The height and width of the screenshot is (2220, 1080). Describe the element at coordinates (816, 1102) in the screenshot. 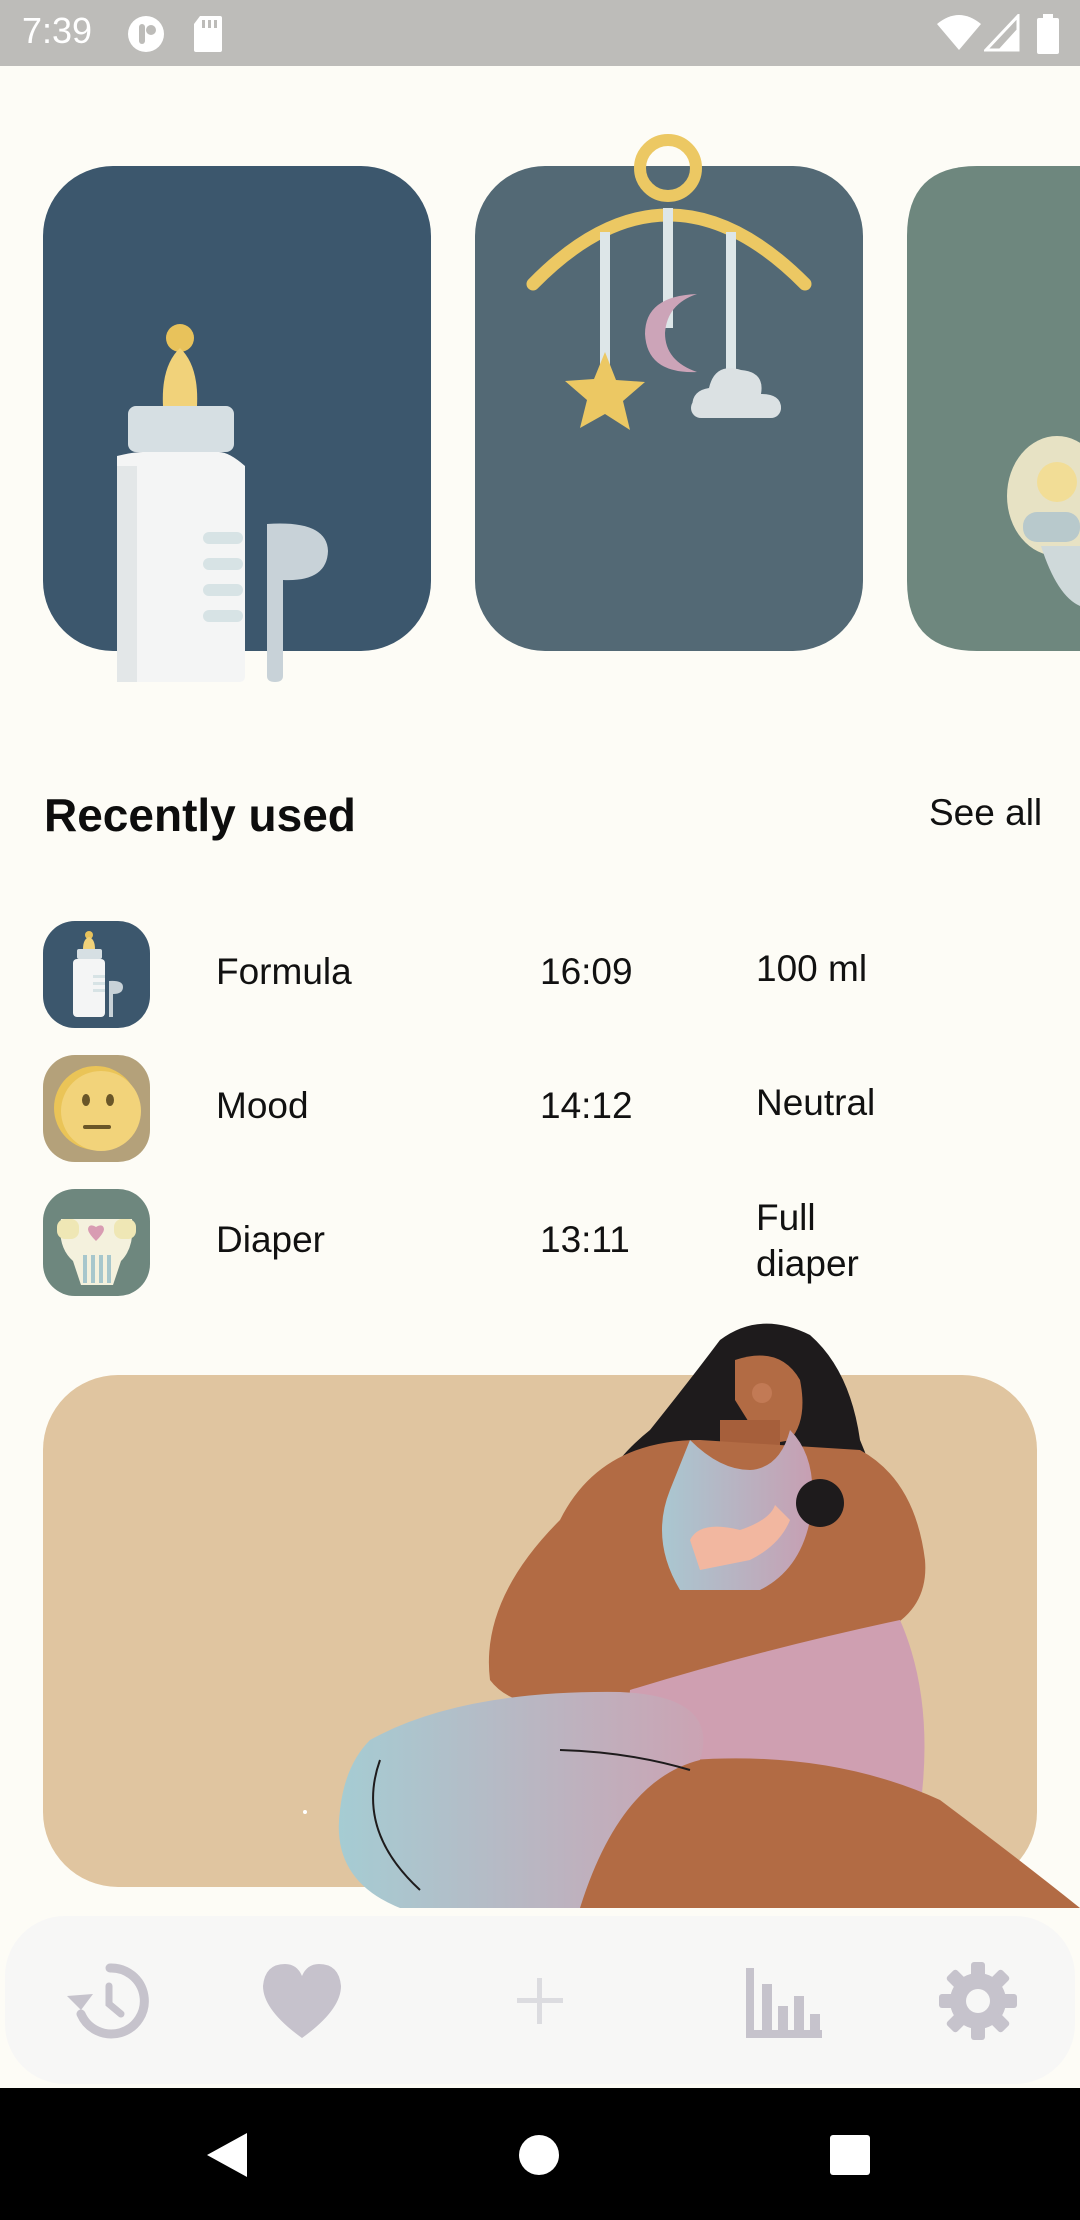

I see `recent-item-value: Neutral` at that location.